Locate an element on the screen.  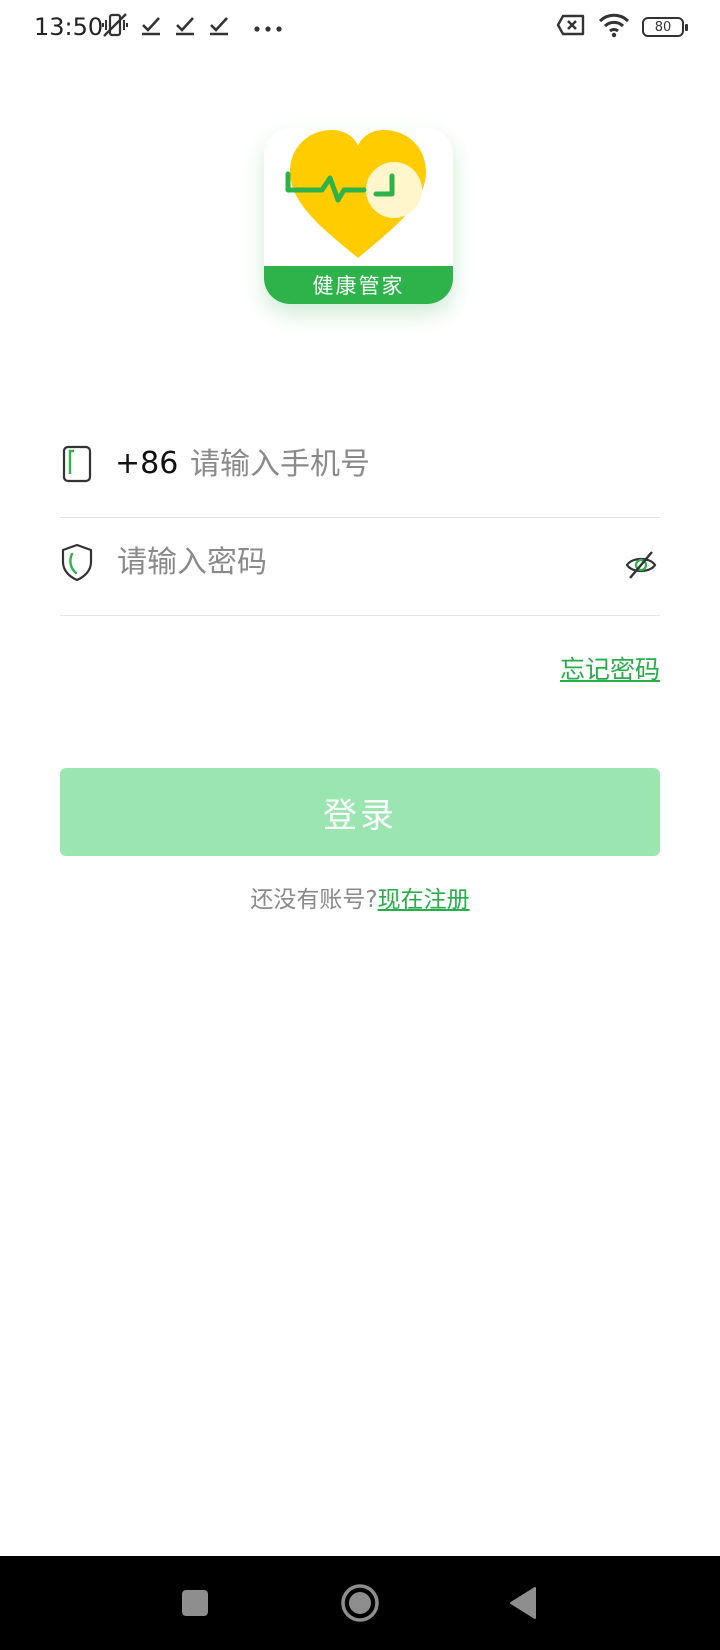
status-time: 13:50 is located at coordinates (69, 27).